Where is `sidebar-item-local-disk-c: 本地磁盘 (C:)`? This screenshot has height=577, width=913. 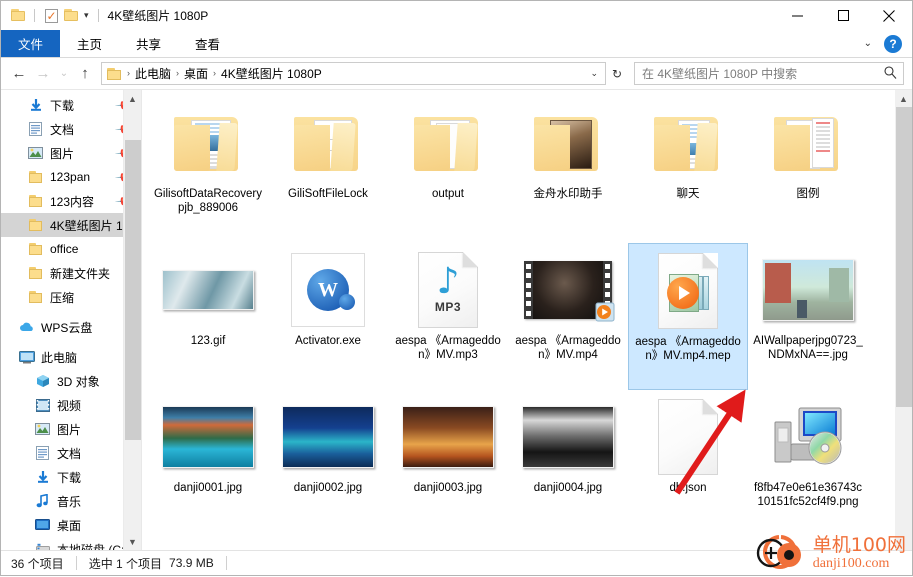
sidebar-item-local-disk-c: 本地磁盘 (C:) is located at coordinates (71, 543).